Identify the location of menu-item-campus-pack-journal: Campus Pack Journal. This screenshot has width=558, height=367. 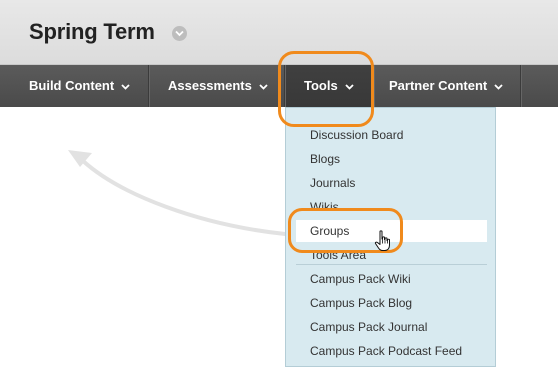
(368, 327).